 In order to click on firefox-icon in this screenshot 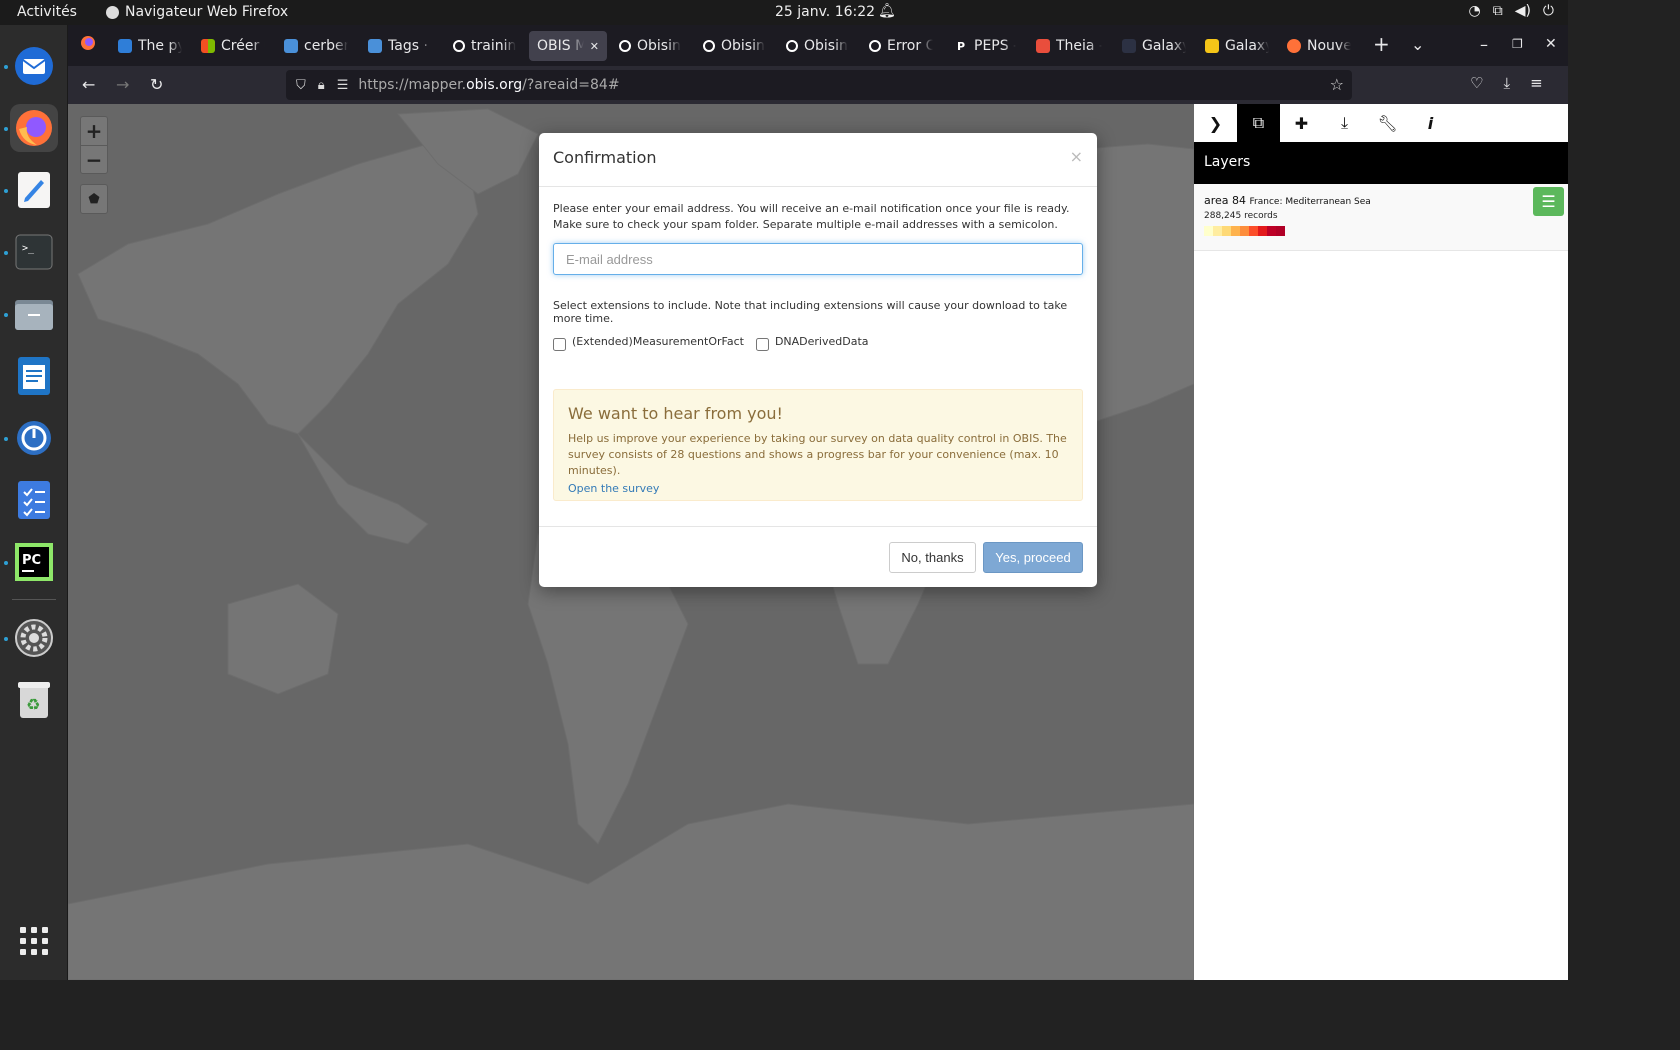, I will do `click(34, 128)`.